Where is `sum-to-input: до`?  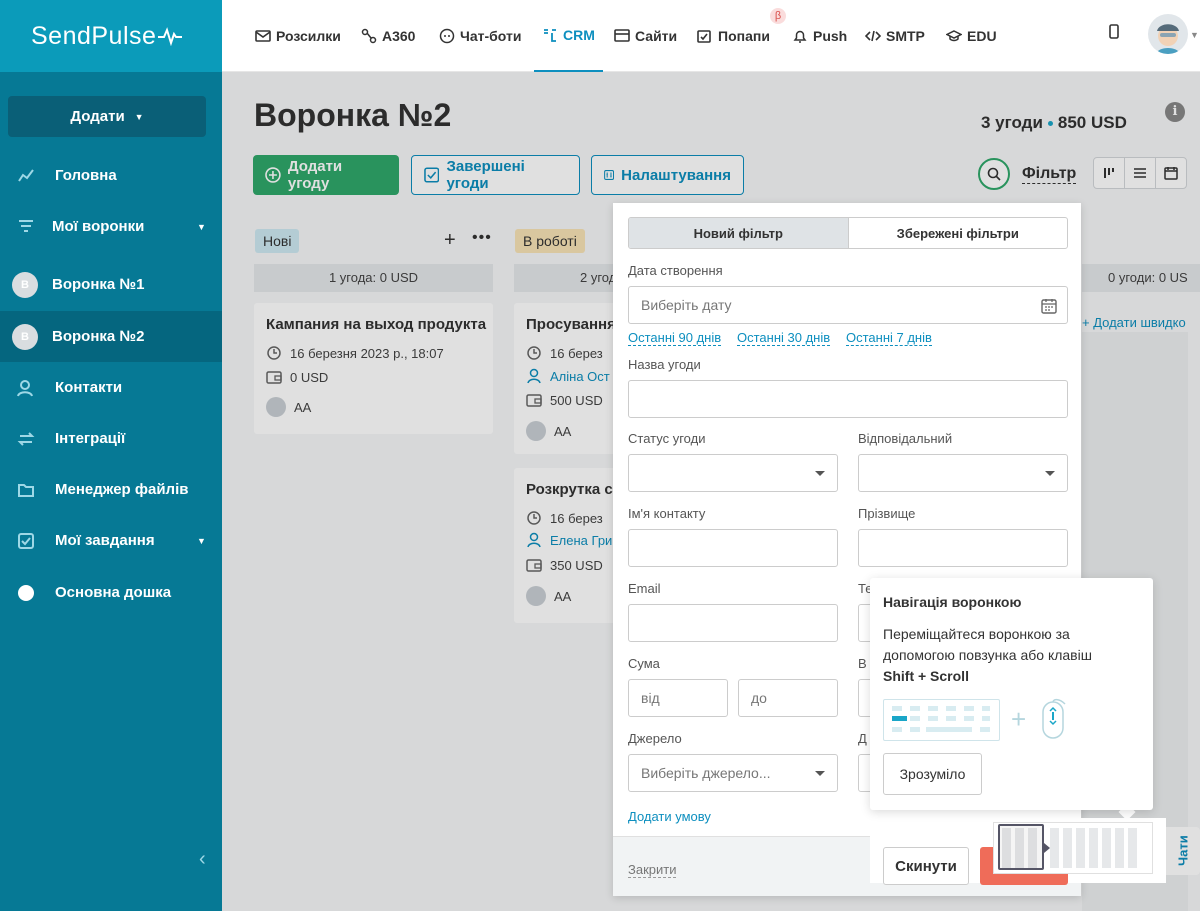 sum-to-input: до is located at coordinates (788, 698).